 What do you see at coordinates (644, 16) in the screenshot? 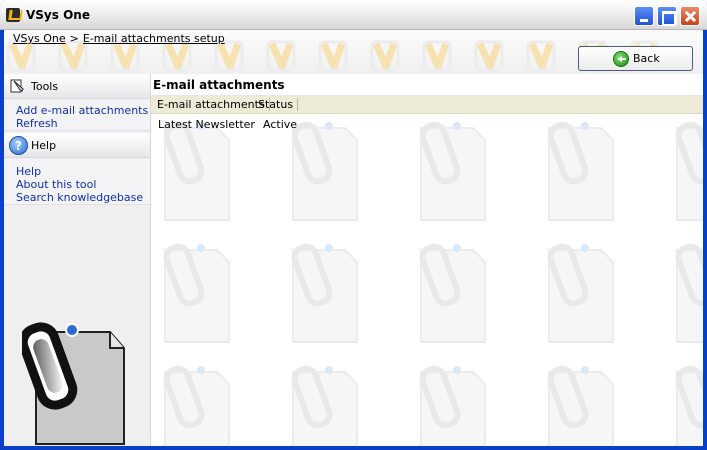
I see `minimize-button` at bounding box center [644, 16].